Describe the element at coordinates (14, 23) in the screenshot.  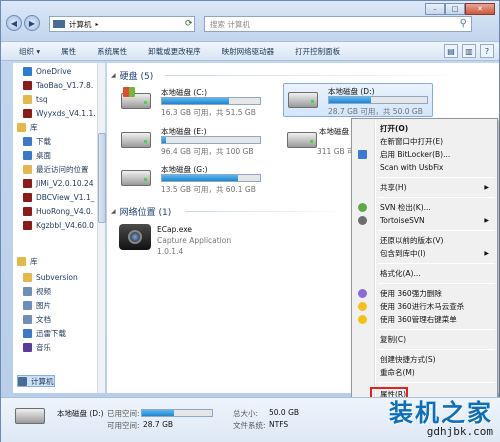
I see `back-icon: ◀` at that location.